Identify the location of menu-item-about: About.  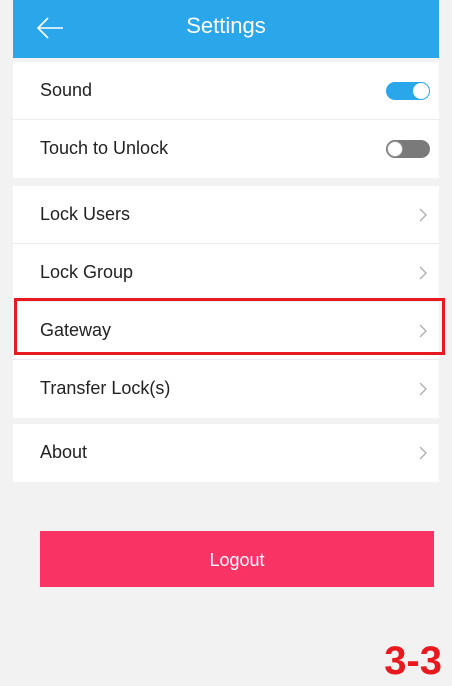
(226, 453).